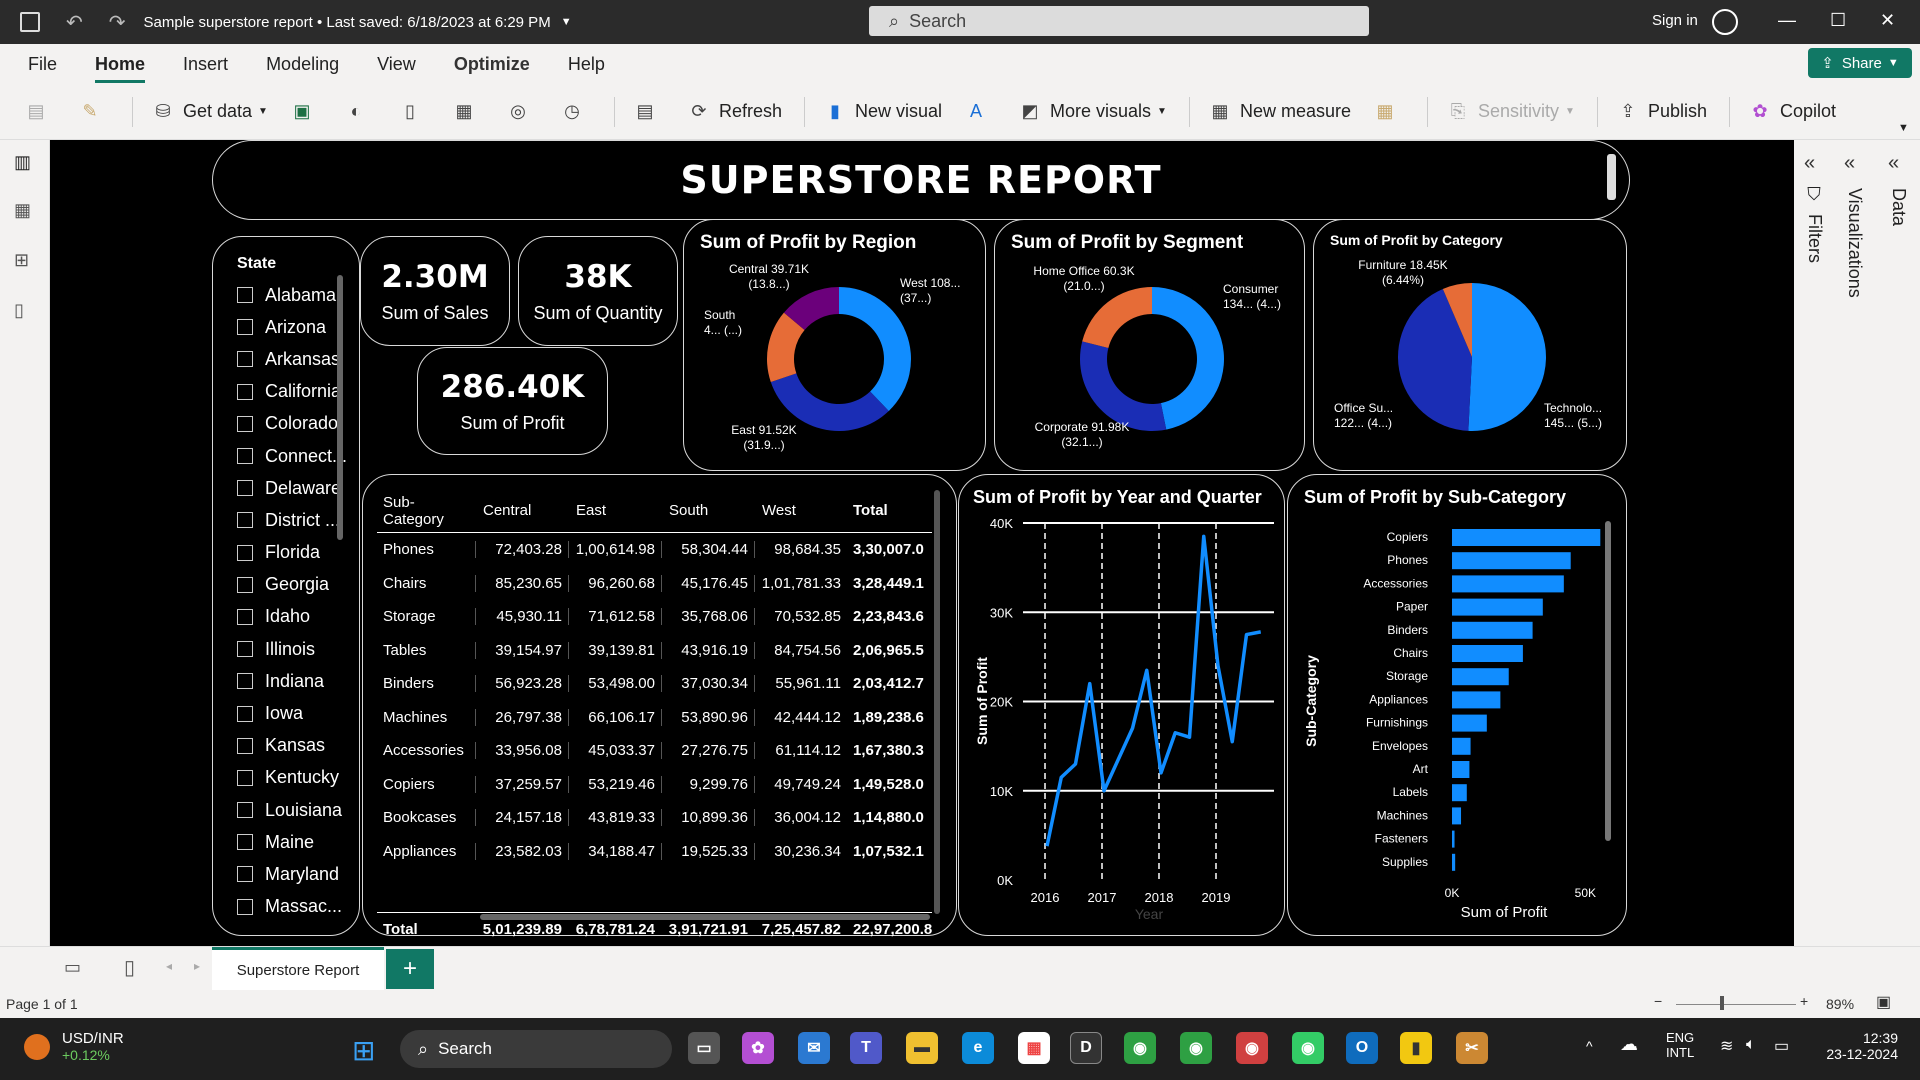 This screenshot has width=1920, height=1080. I want to click on slicer-item: Maryland, so click(292, 874).